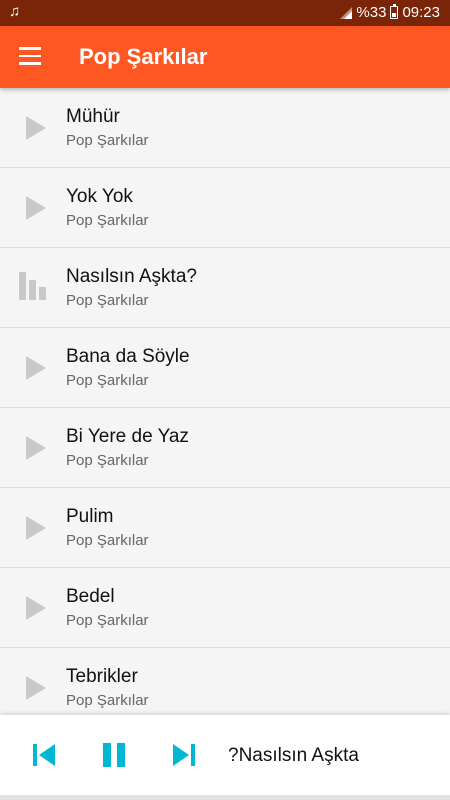 This screenshot has width=450, height=800. I want to click on status-bar: ♫ %33 09:23, so click(225, 13).